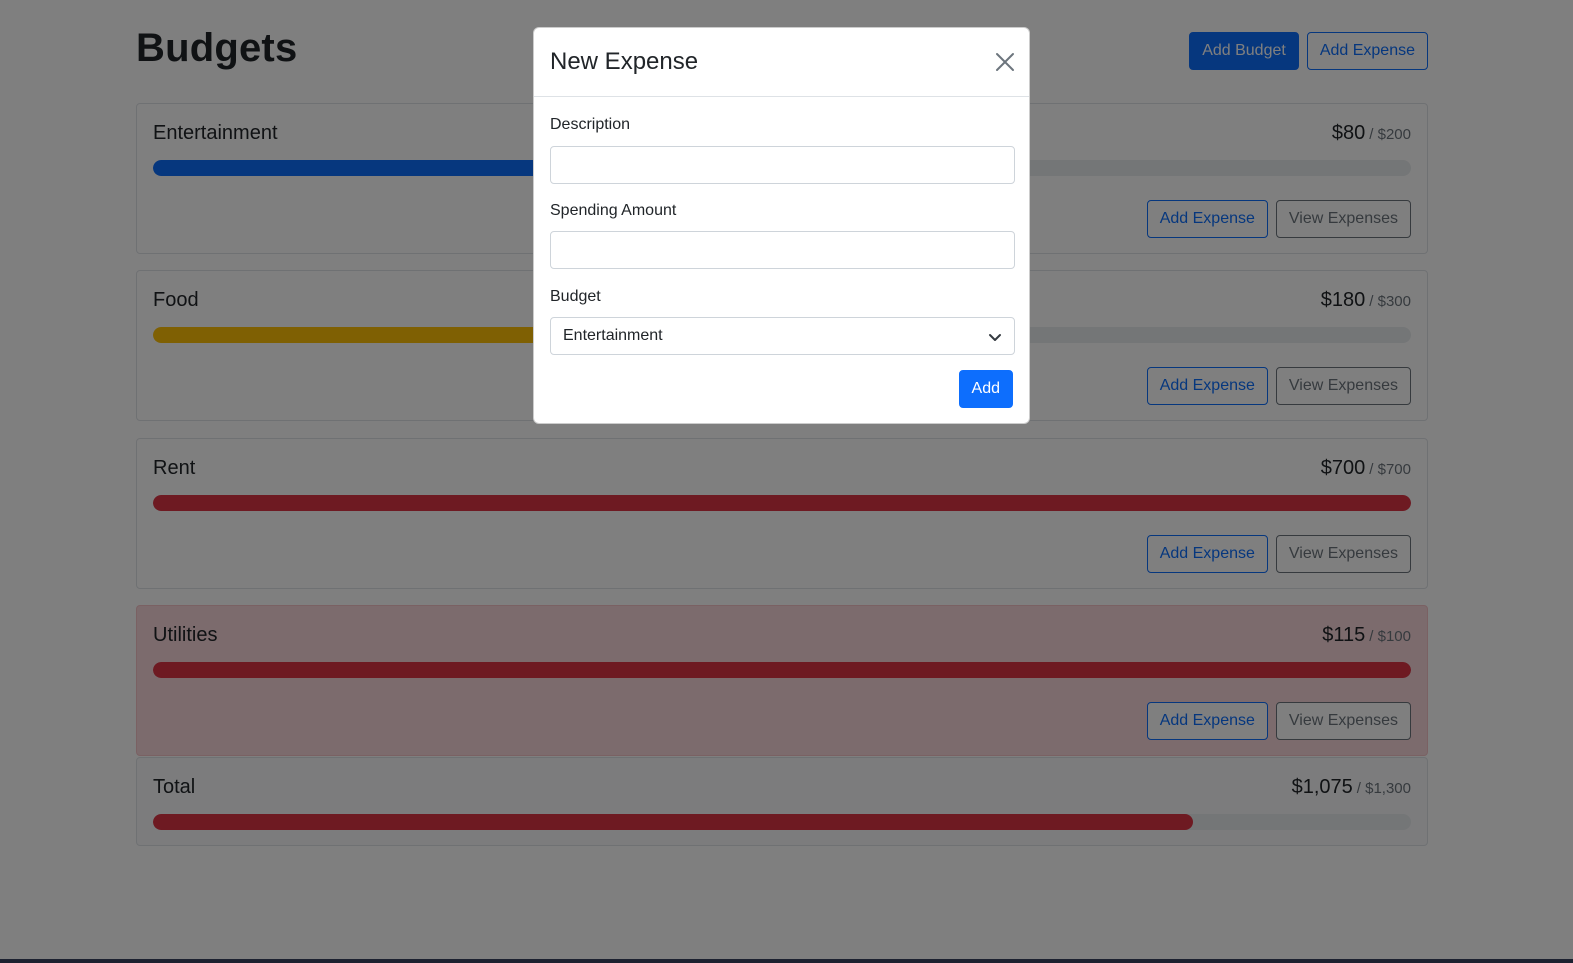 The height and width of the screenshot is (963, 1573). I want to click on spending-amount-label: Spending Amount, so click(613, 210).